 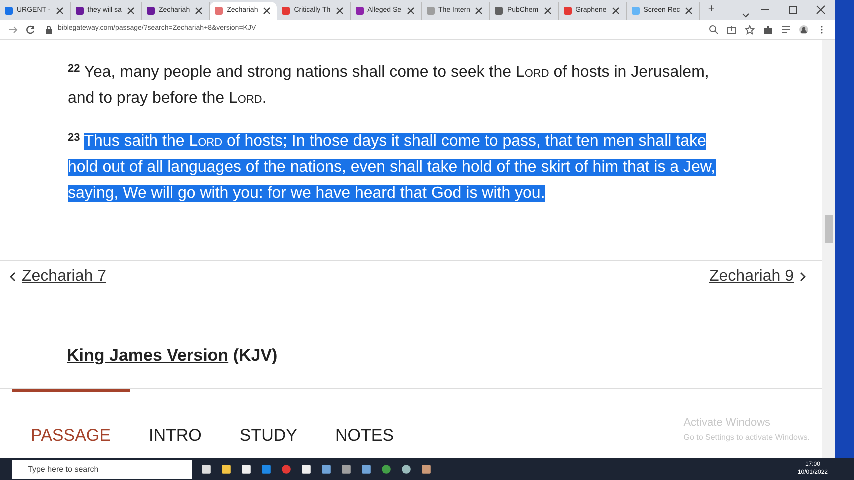 I want to click on share-icon, so click(x=732, y=29).